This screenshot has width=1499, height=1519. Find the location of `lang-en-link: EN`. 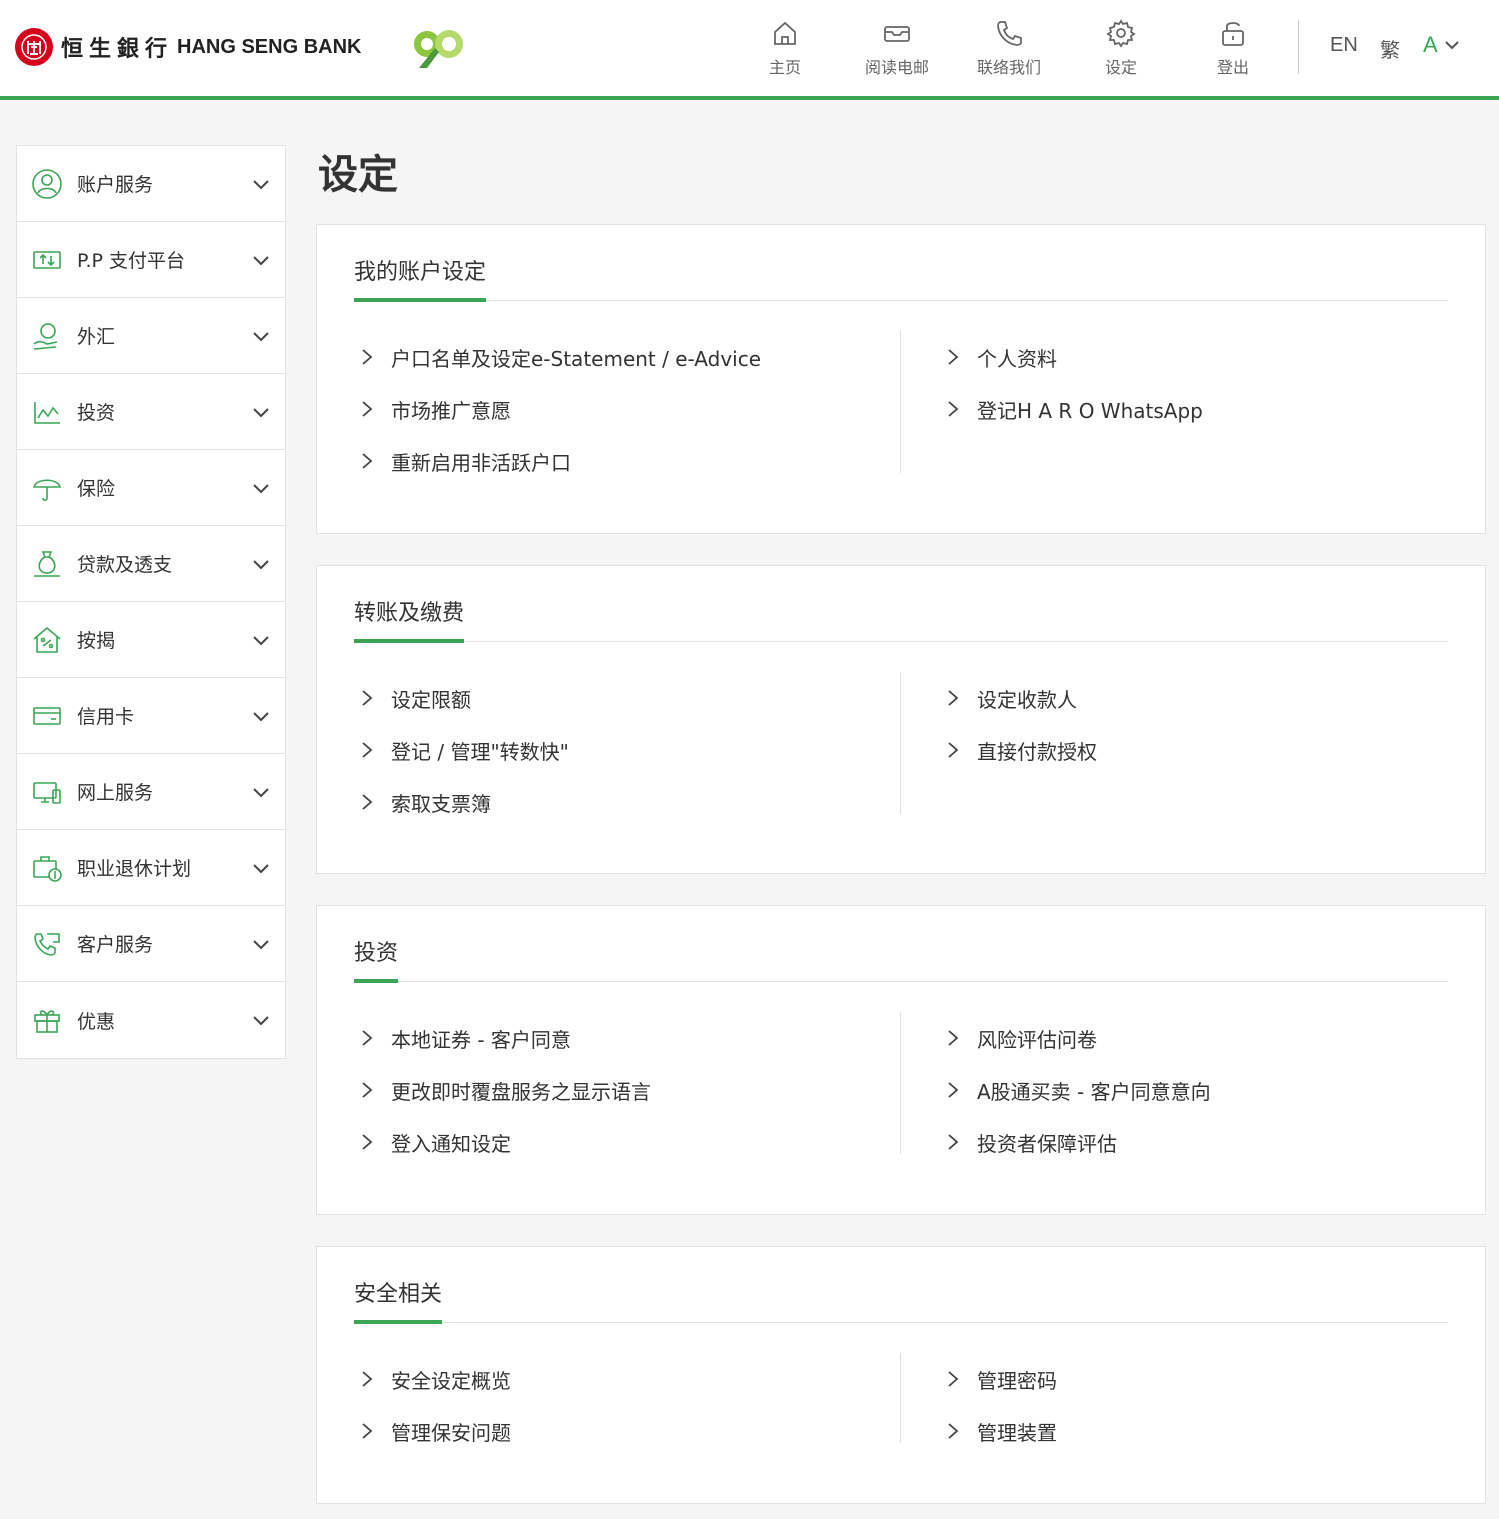

lang-en-link: EN is located at coordinates (1344, 45).